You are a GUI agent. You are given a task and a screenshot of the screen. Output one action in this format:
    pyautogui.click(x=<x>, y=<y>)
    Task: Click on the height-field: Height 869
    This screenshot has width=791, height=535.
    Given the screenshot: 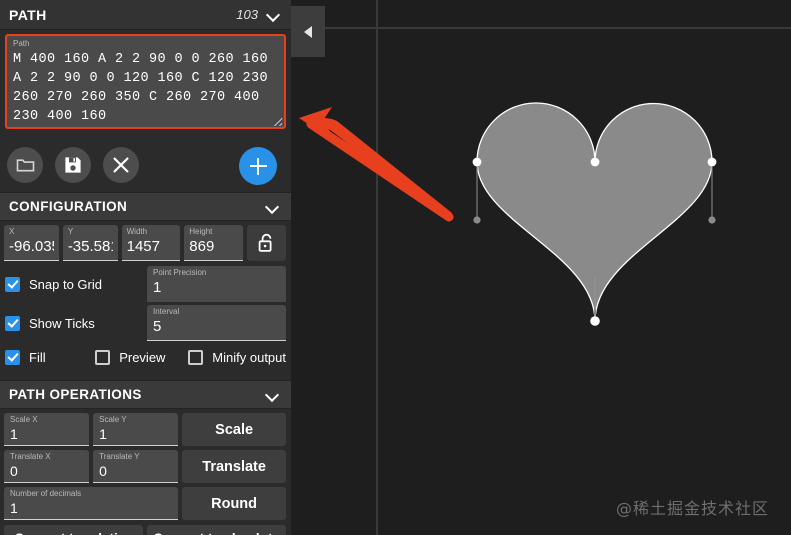 What is the action you would take?
    pyautogui.click(x=213, y=243)
    